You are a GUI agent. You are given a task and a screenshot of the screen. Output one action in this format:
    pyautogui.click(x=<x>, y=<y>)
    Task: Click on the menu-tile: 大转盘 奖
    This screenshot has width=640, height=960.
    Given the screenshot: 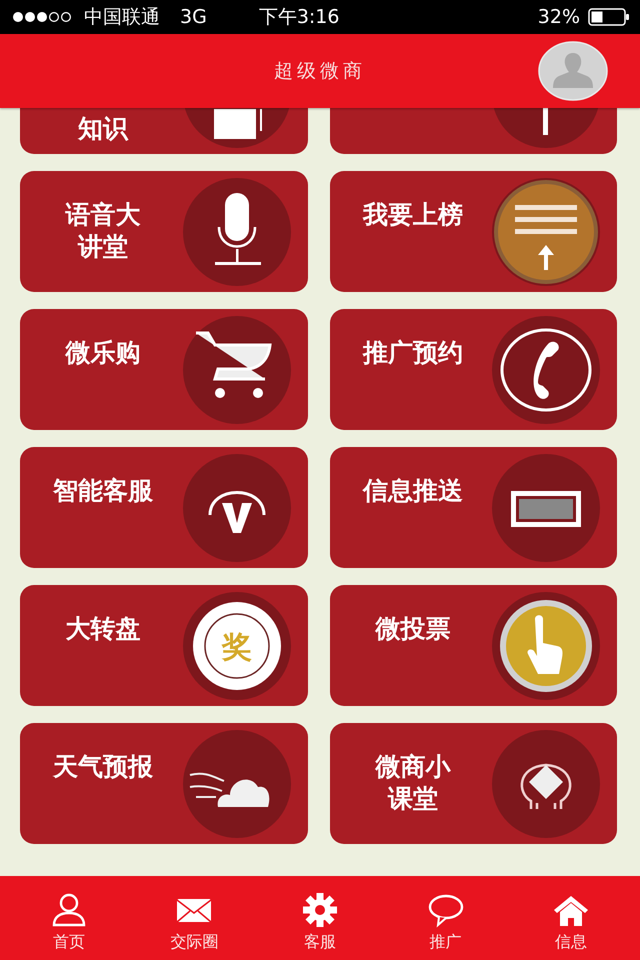 What is the action you would take?
    pyautogui.click(x=164, y=645)
    